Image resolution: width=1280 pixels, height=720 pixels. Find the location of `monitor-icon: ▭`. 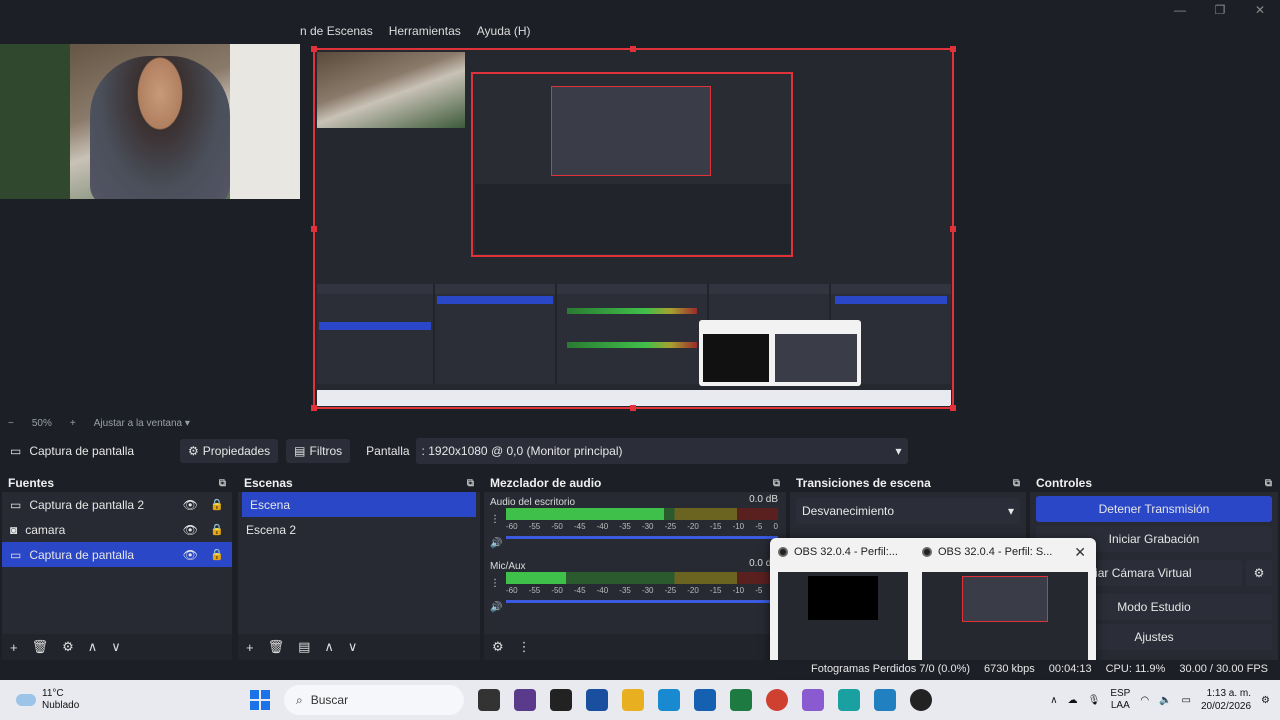

monitor-icon: ▭ is located at coordinates (16, 451).